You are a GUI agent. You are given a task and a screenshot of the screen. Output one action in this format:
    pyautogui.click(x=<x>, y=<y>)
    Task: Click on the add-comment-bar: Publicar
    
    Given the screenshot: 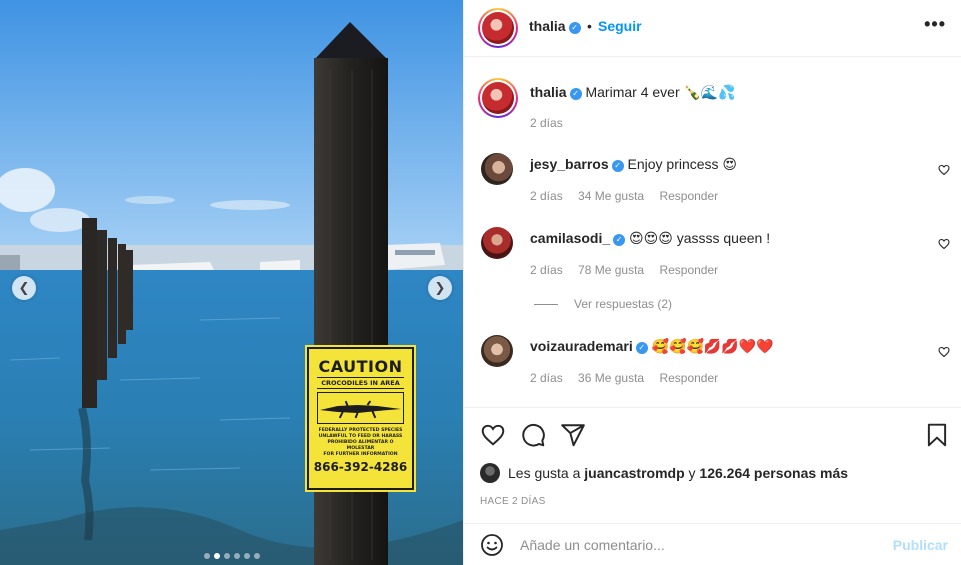 What is the action you would take?
    pyautogui.click(x=712, y=544)
    